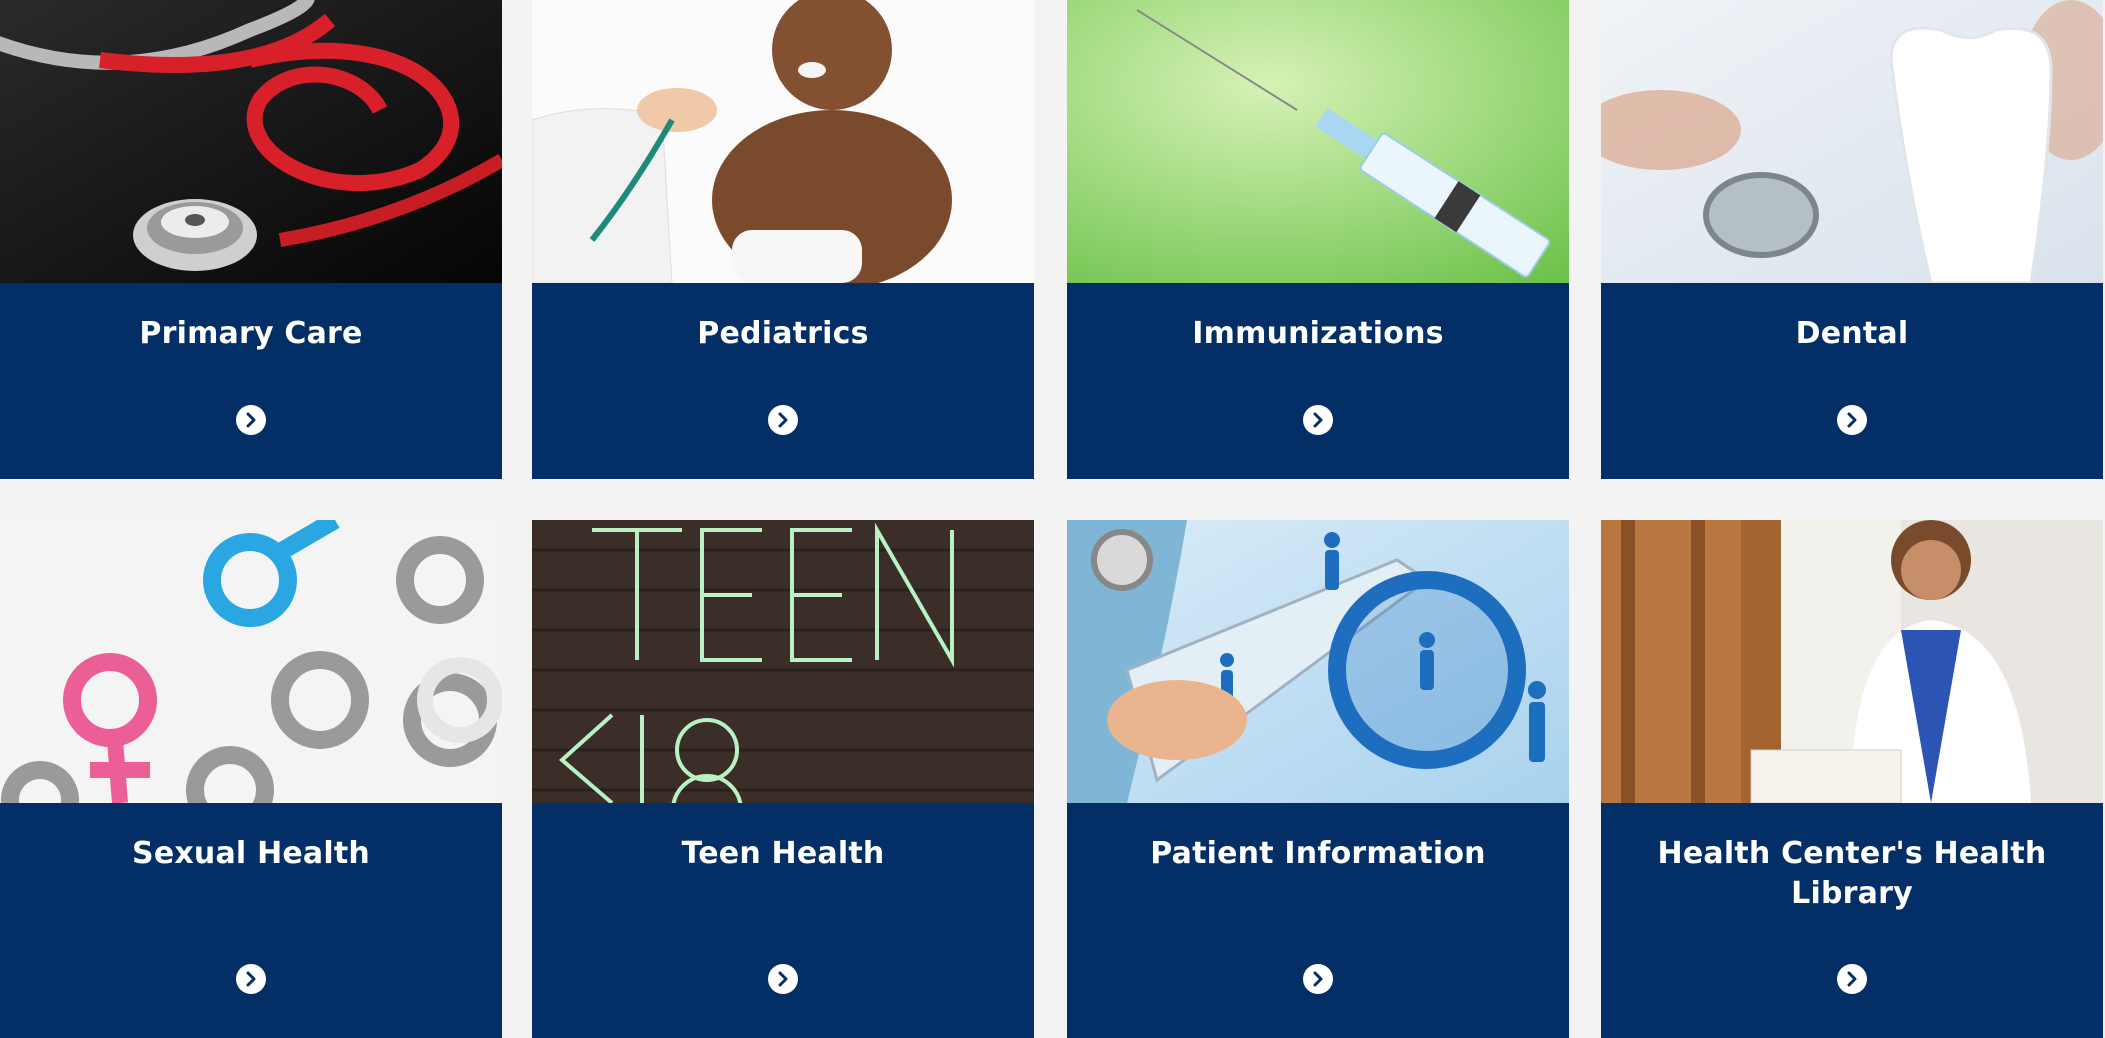 This screenshot has width=2105, height=1038. What do you see at coordinates (1318, 333) in the screenshot?
I see `card-title: Immunizations` at bounding box center [1318, 333].